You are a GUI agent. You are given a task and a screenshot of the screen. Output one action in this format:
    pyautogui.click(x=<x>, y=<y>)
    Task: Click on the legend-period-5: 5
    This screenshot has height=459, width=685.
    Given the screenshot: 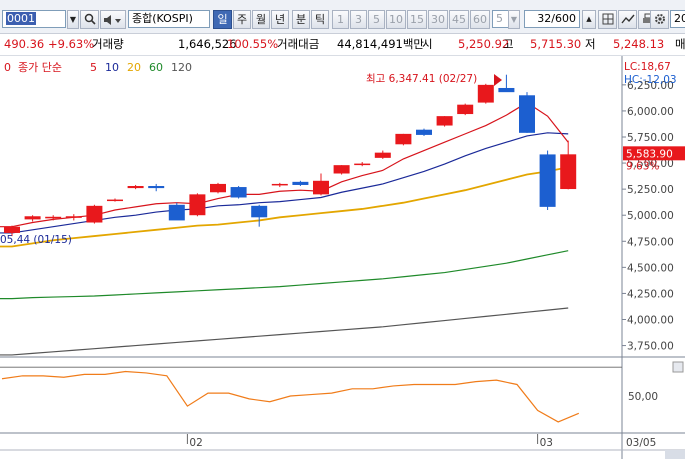 What is the action you would take?
    pyautogui.click(x=93, y=67)
    